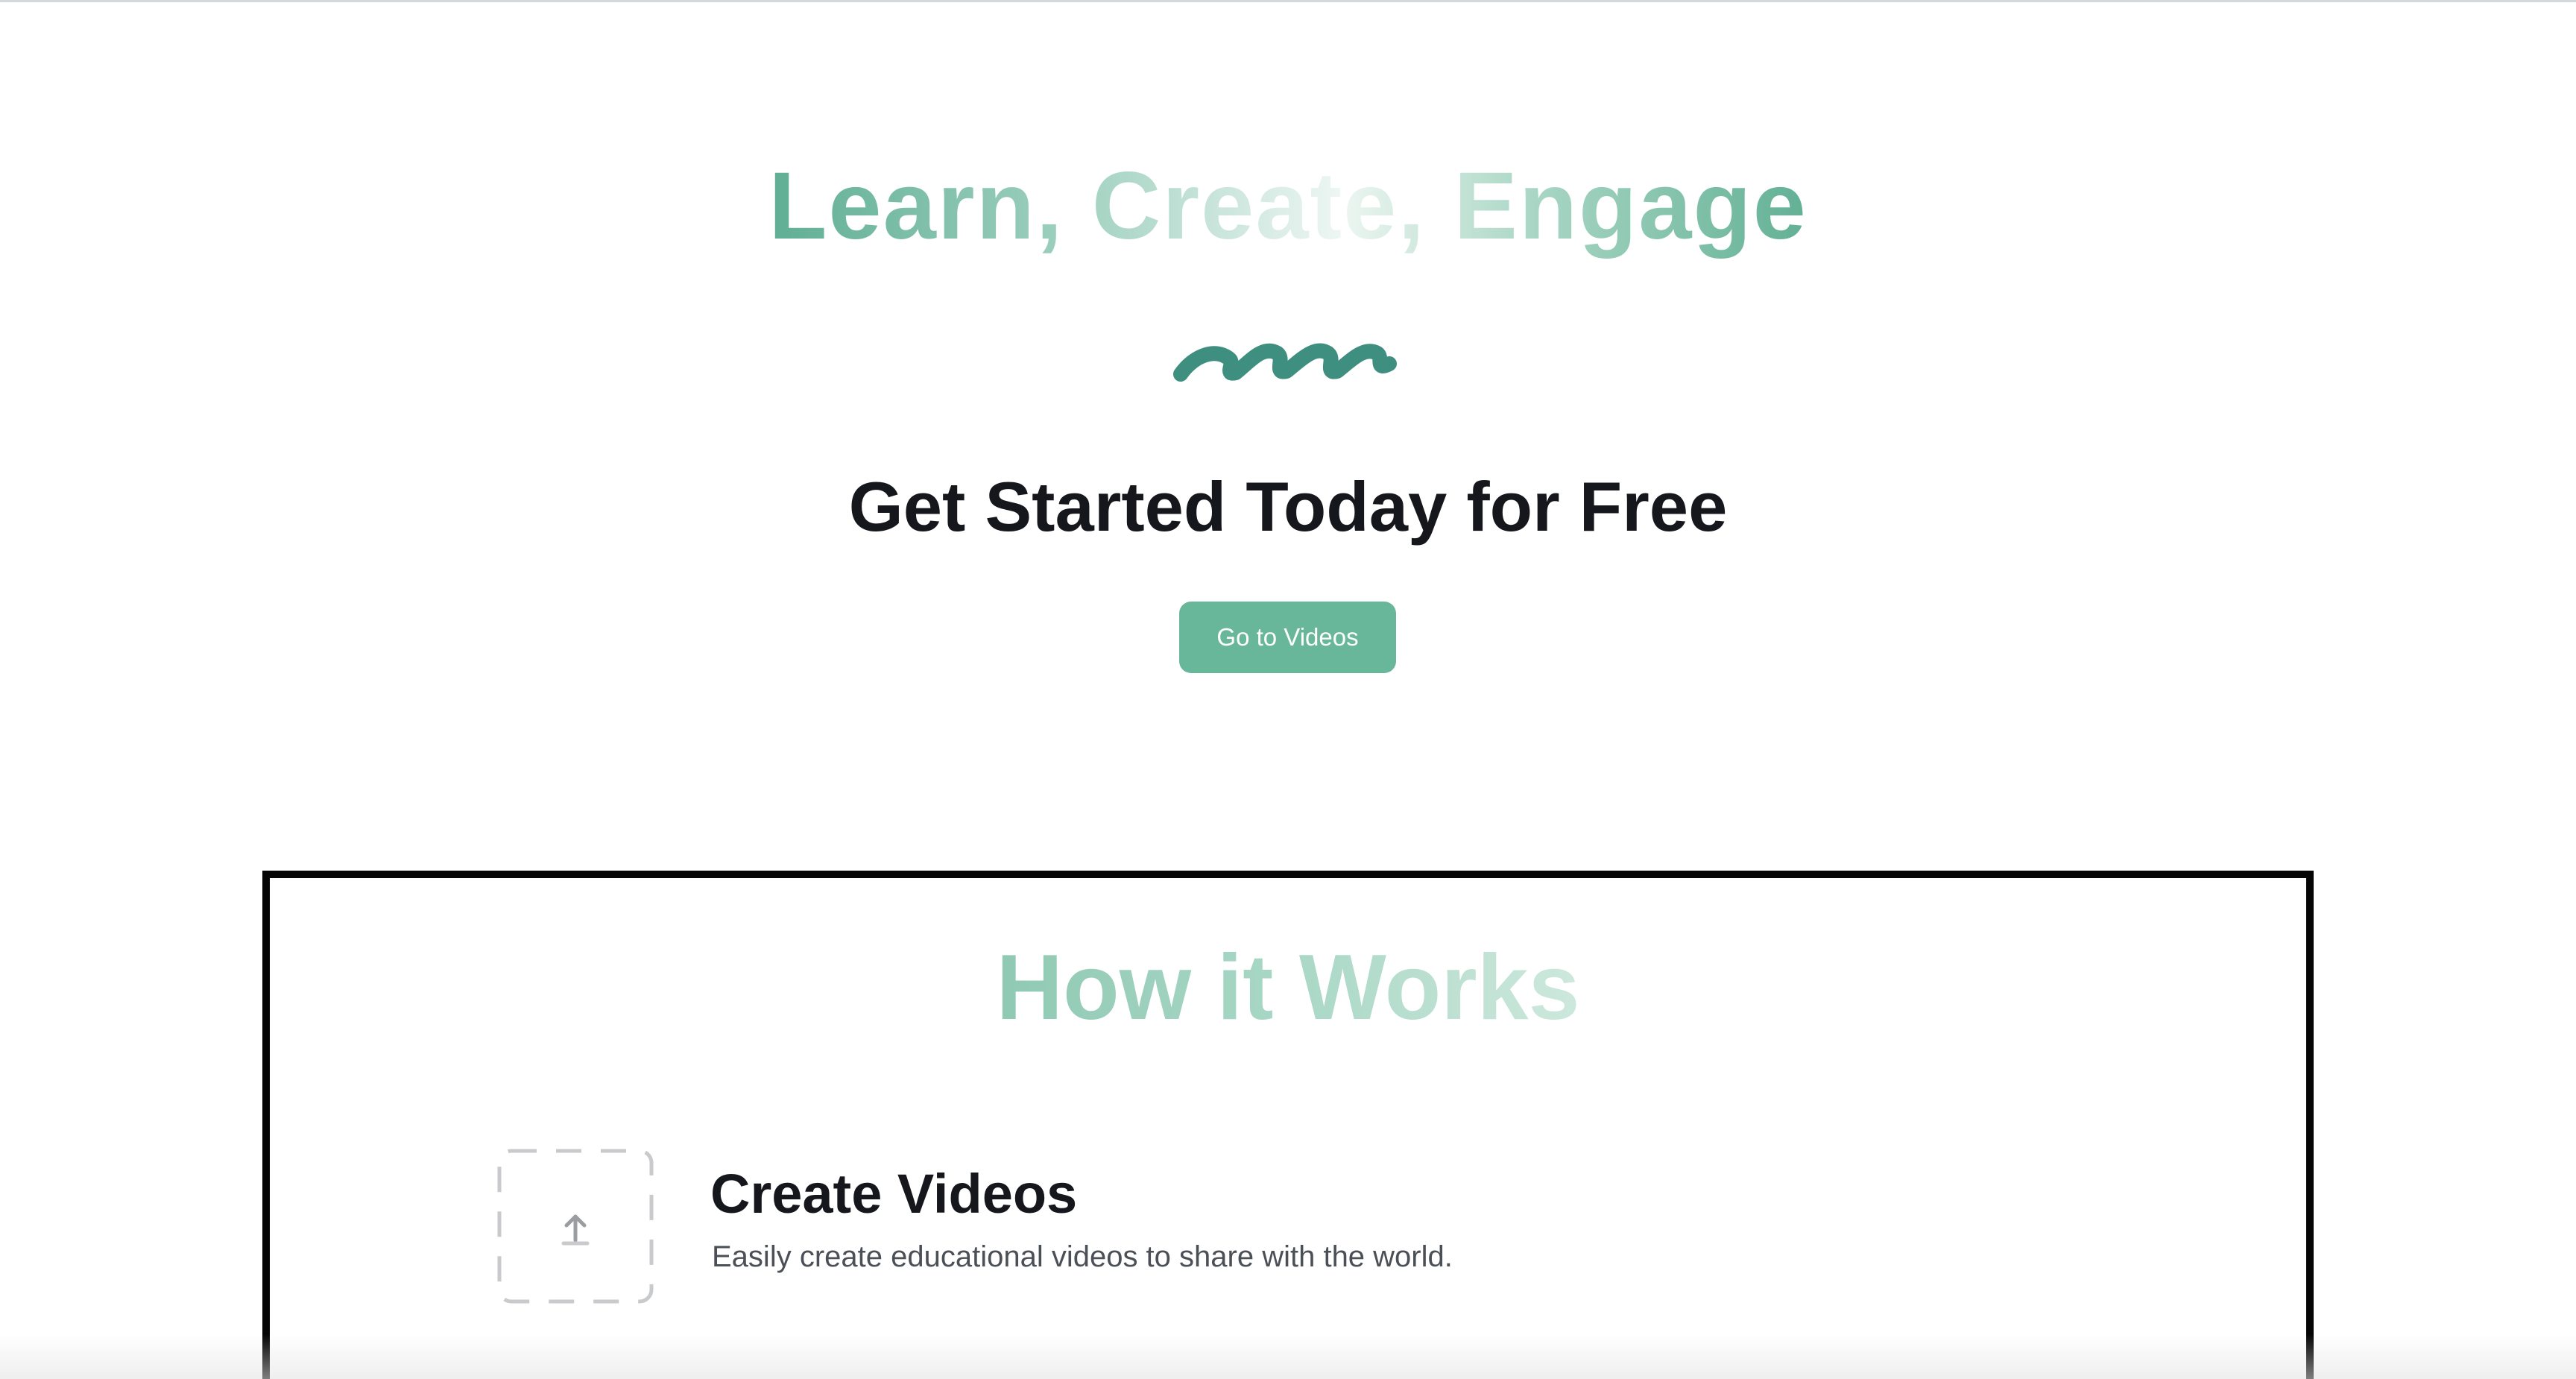 The width and height of the screenshot is (2576, 1379). Describe the element at coordinates (1288, 1) in the screenshot. I see `top-divider` at that location.